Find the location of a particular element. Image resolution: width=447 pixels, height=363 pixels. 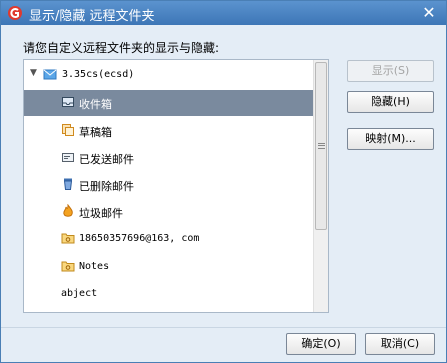

show-button: 显示(S) is located at coordinates (390, 71).